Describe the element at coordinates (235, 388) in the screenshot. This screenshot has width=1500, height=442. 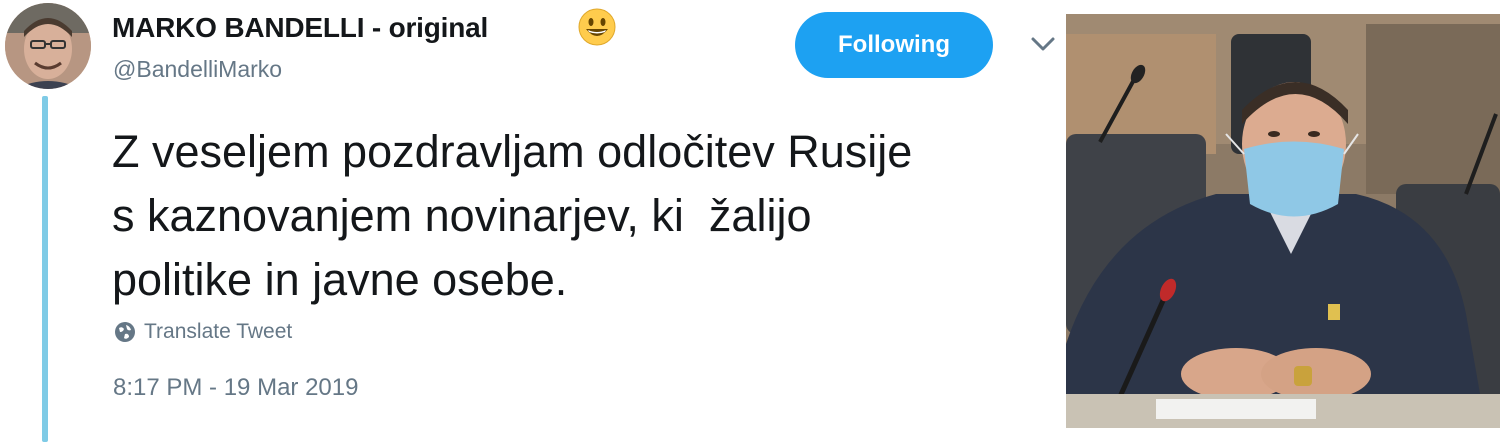
I see `tweet-timestamp: 8:17 PM - 19 Mar 2019` at that location.